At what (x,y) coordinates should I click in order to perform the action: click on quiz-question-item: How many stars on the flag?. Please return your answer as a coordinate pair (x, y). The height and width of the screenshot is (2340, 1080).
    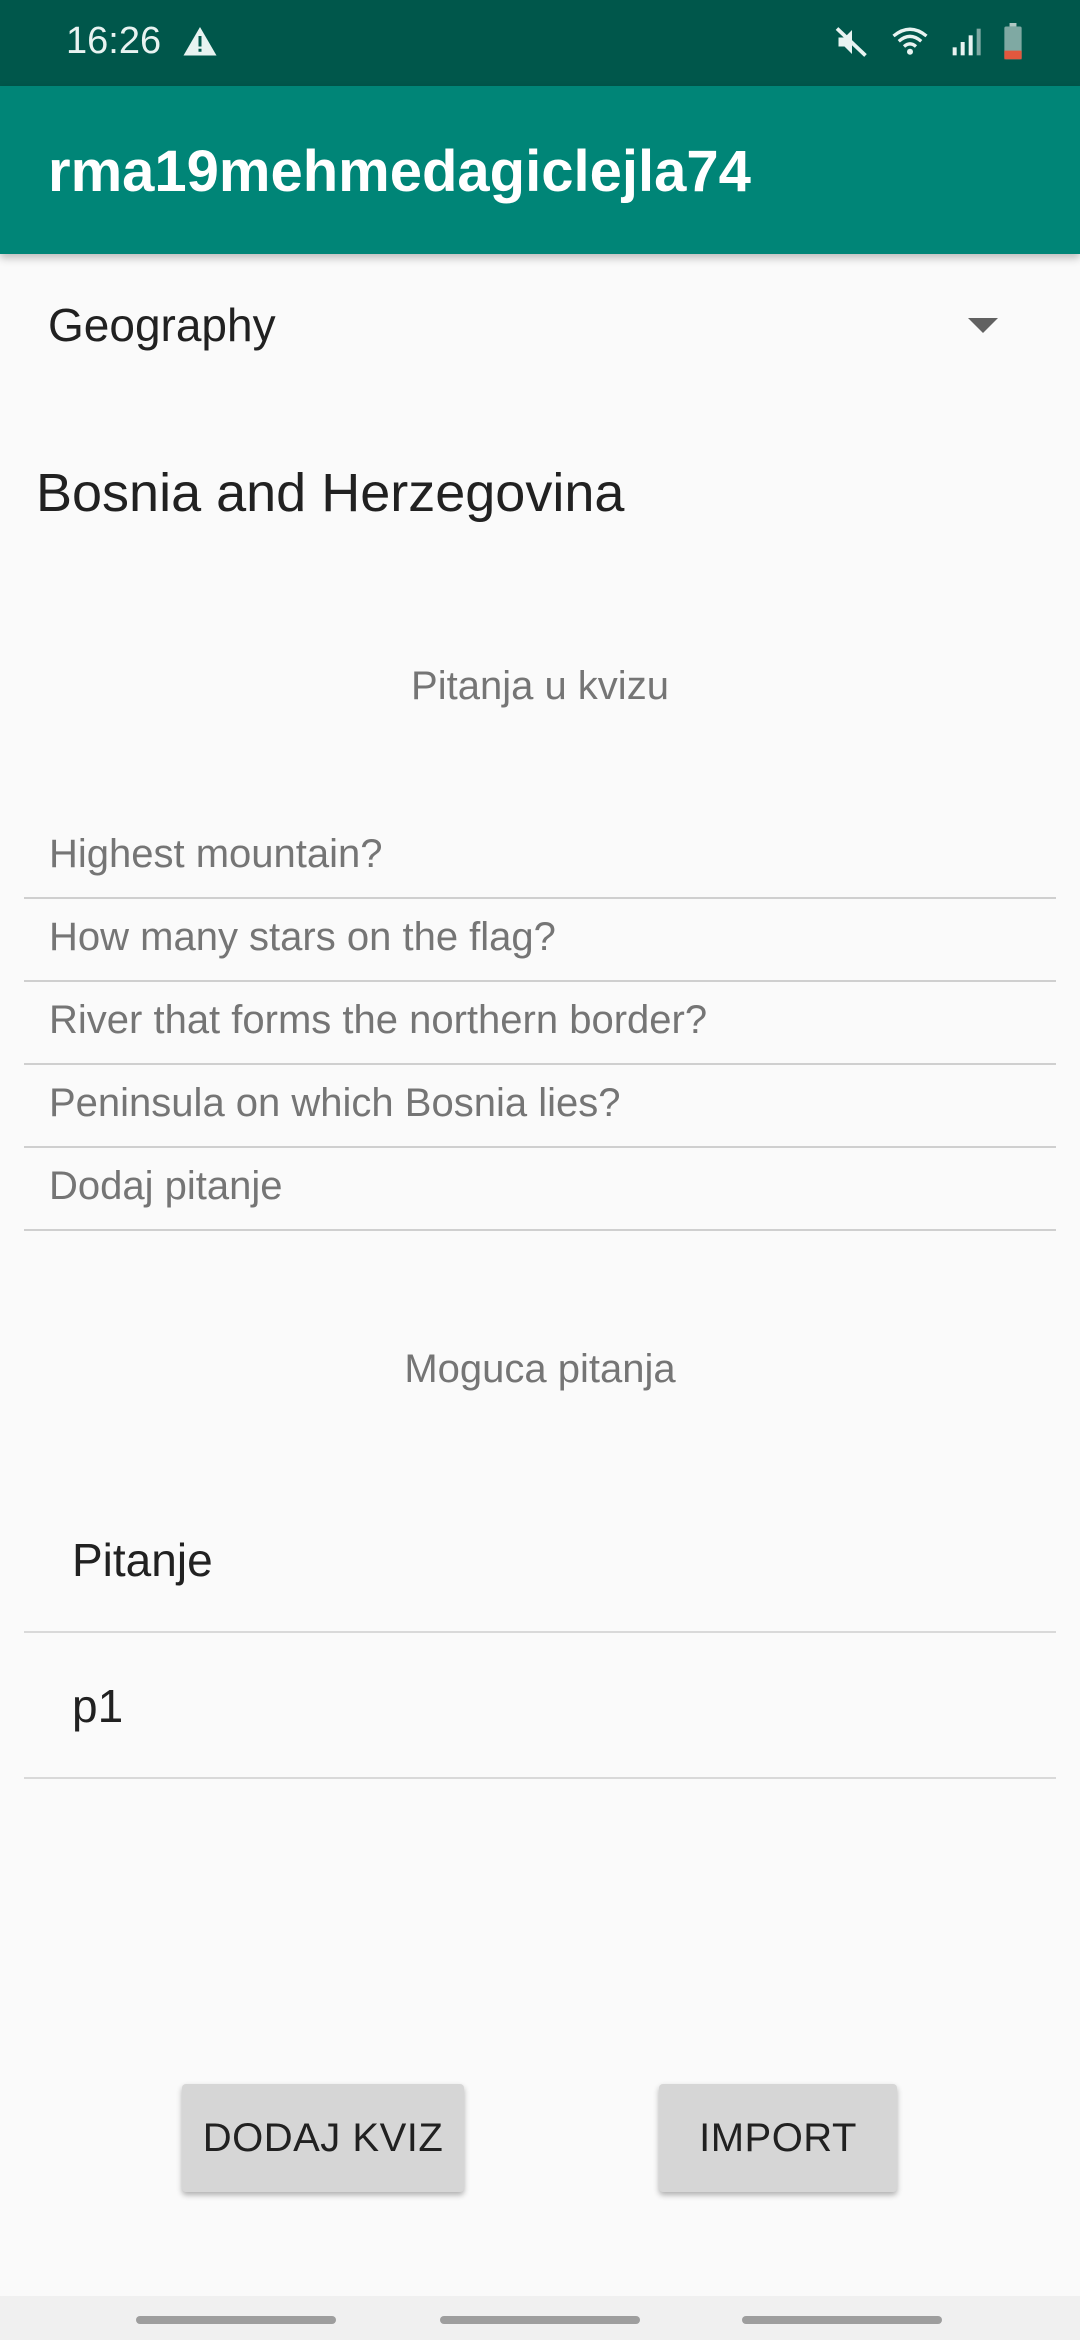
    Looking at the image, I should click on (540, 940).